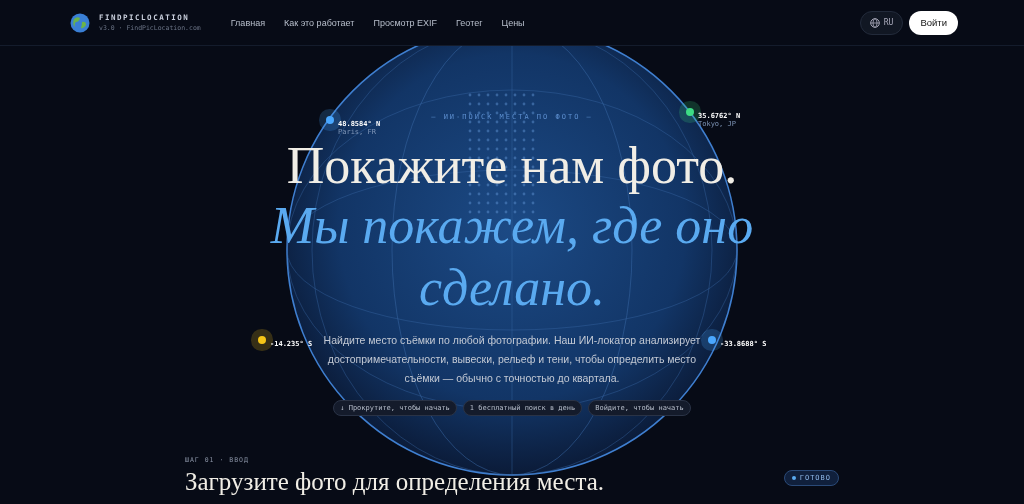 The width and height of the screenshot is (1024, 504). Describe the element at coordinates (405, 22) in the screenshot. I see `nav-link: Просмотр EXIF` at that location.